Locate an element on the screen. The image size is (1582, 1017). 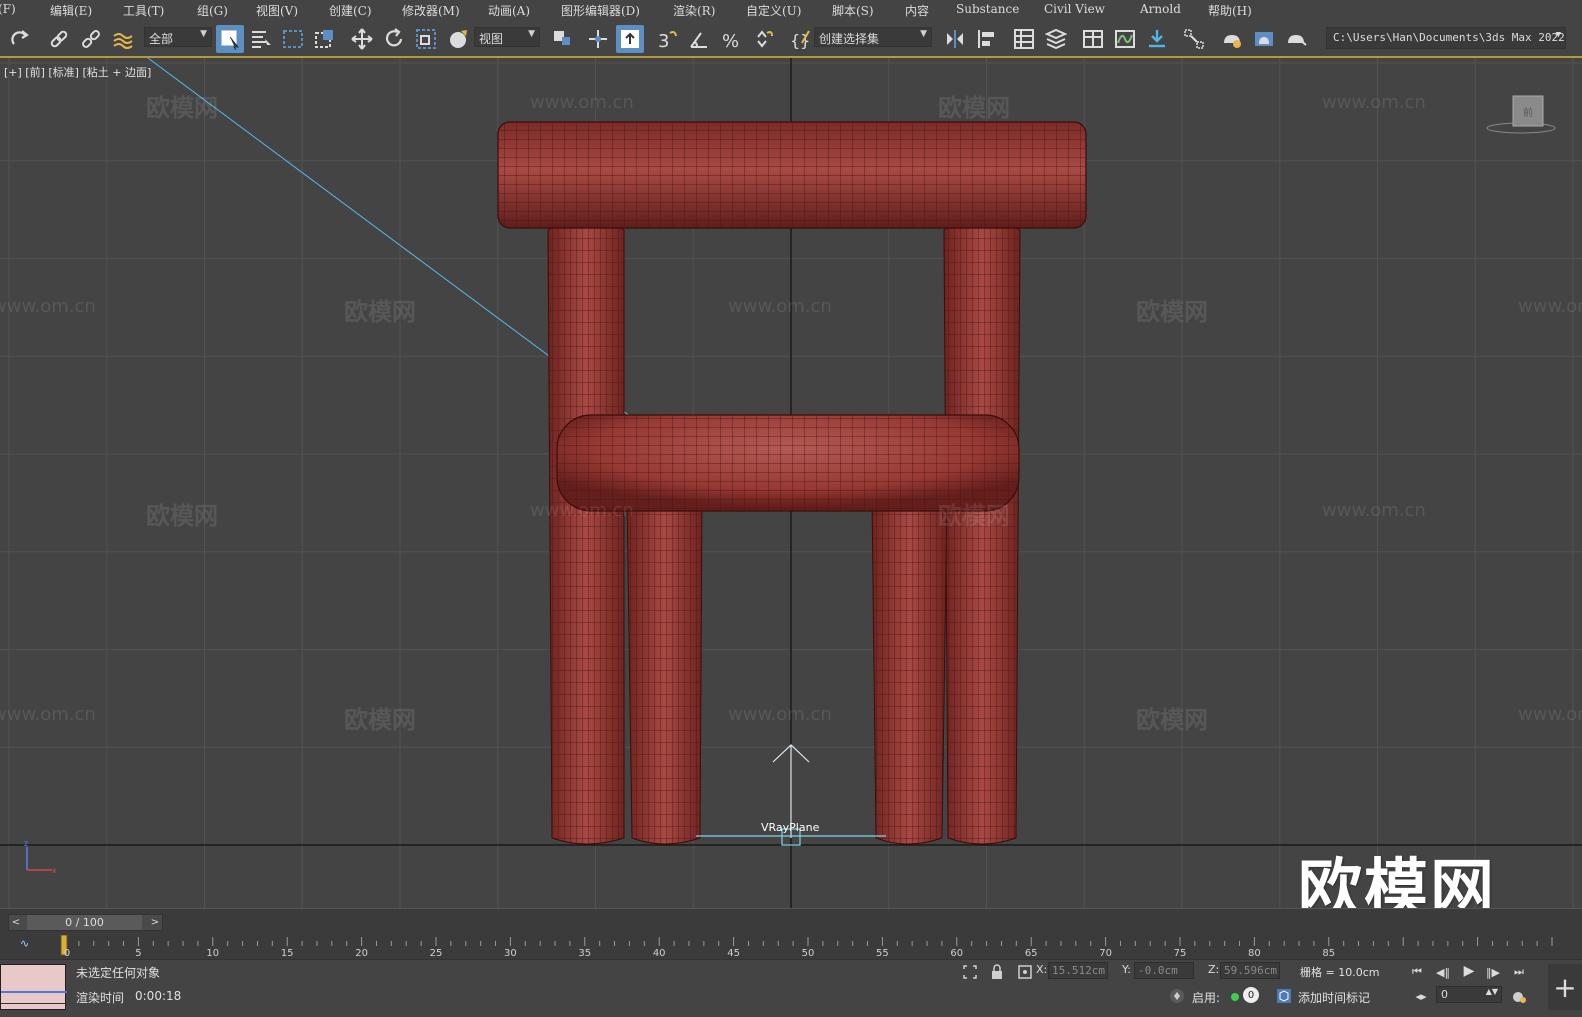
keyboard-shortcut-icon is located at coordinates (630, 39).